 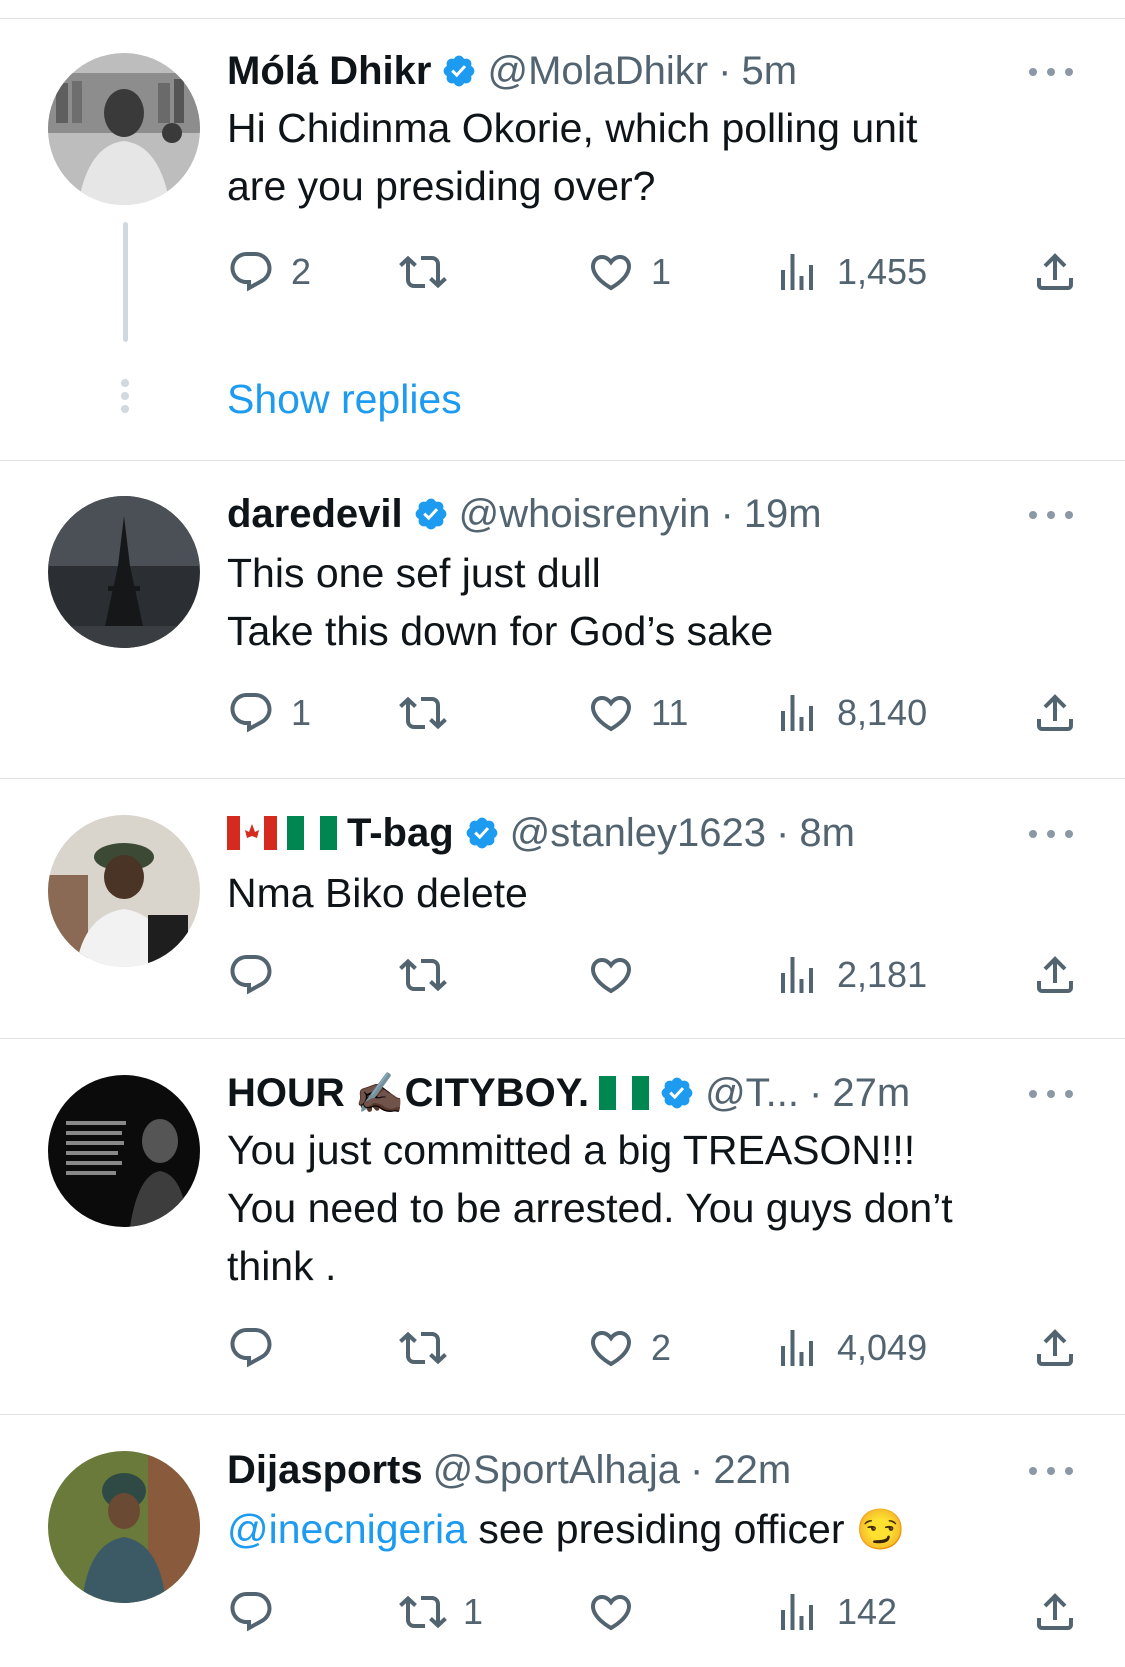 I want to click on reply-count: 1, so click(x=301, y=712).